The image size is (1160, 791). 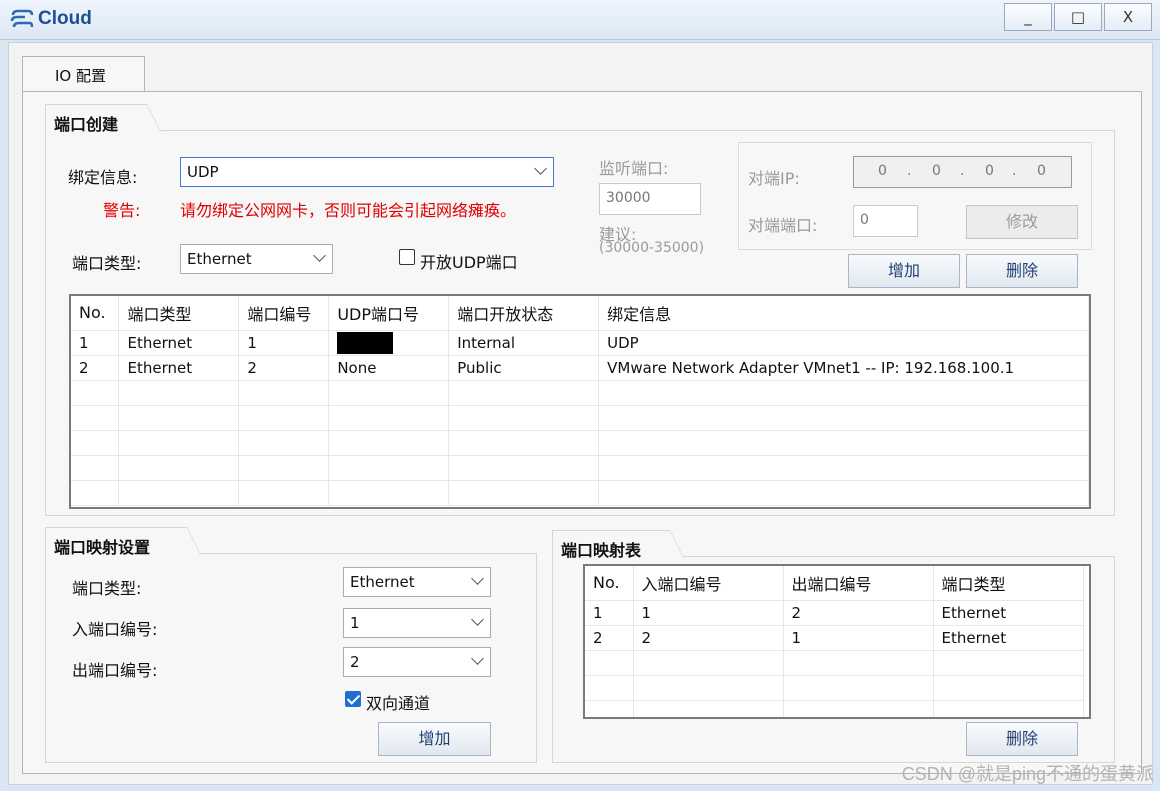 I want to click on port-type-label: 端口类型:, so click(x=107, y=263).